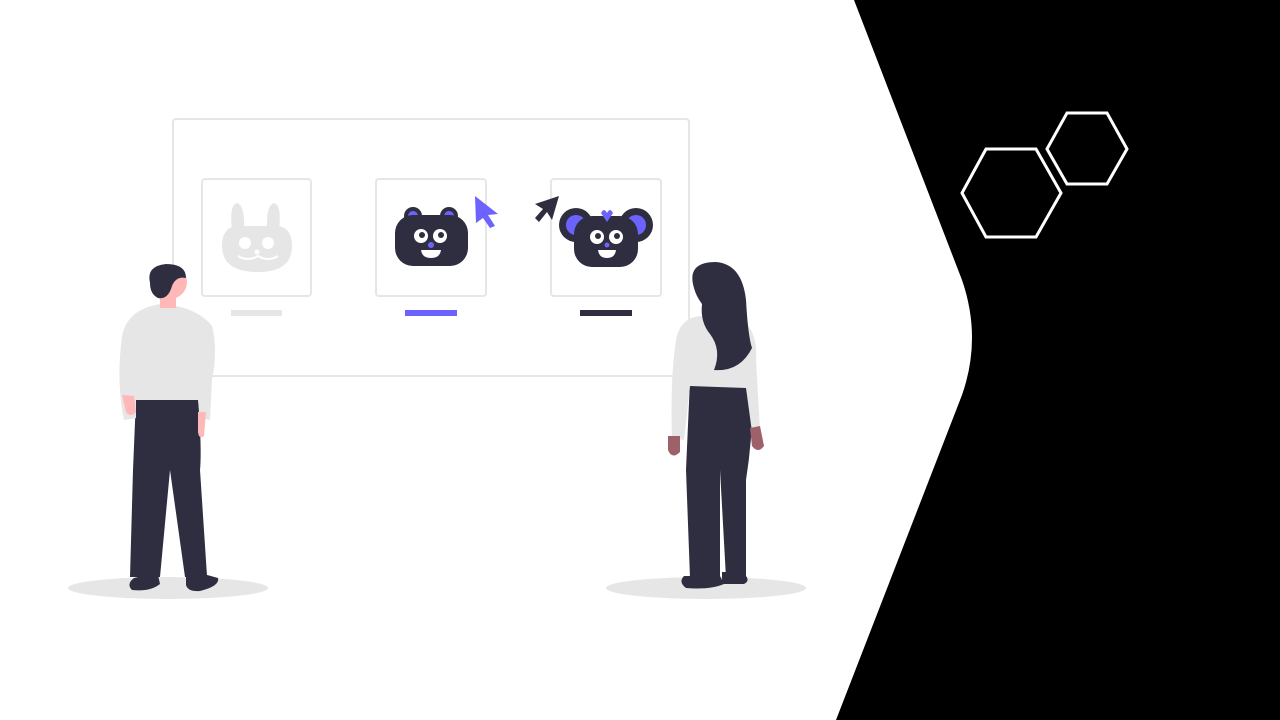 The height and width of the screenshot is (720, 1280). What do you see at coordinates (256, 237) in the screenshot?
I see `avatar-card-bunny` at bounding box center [256, 237].